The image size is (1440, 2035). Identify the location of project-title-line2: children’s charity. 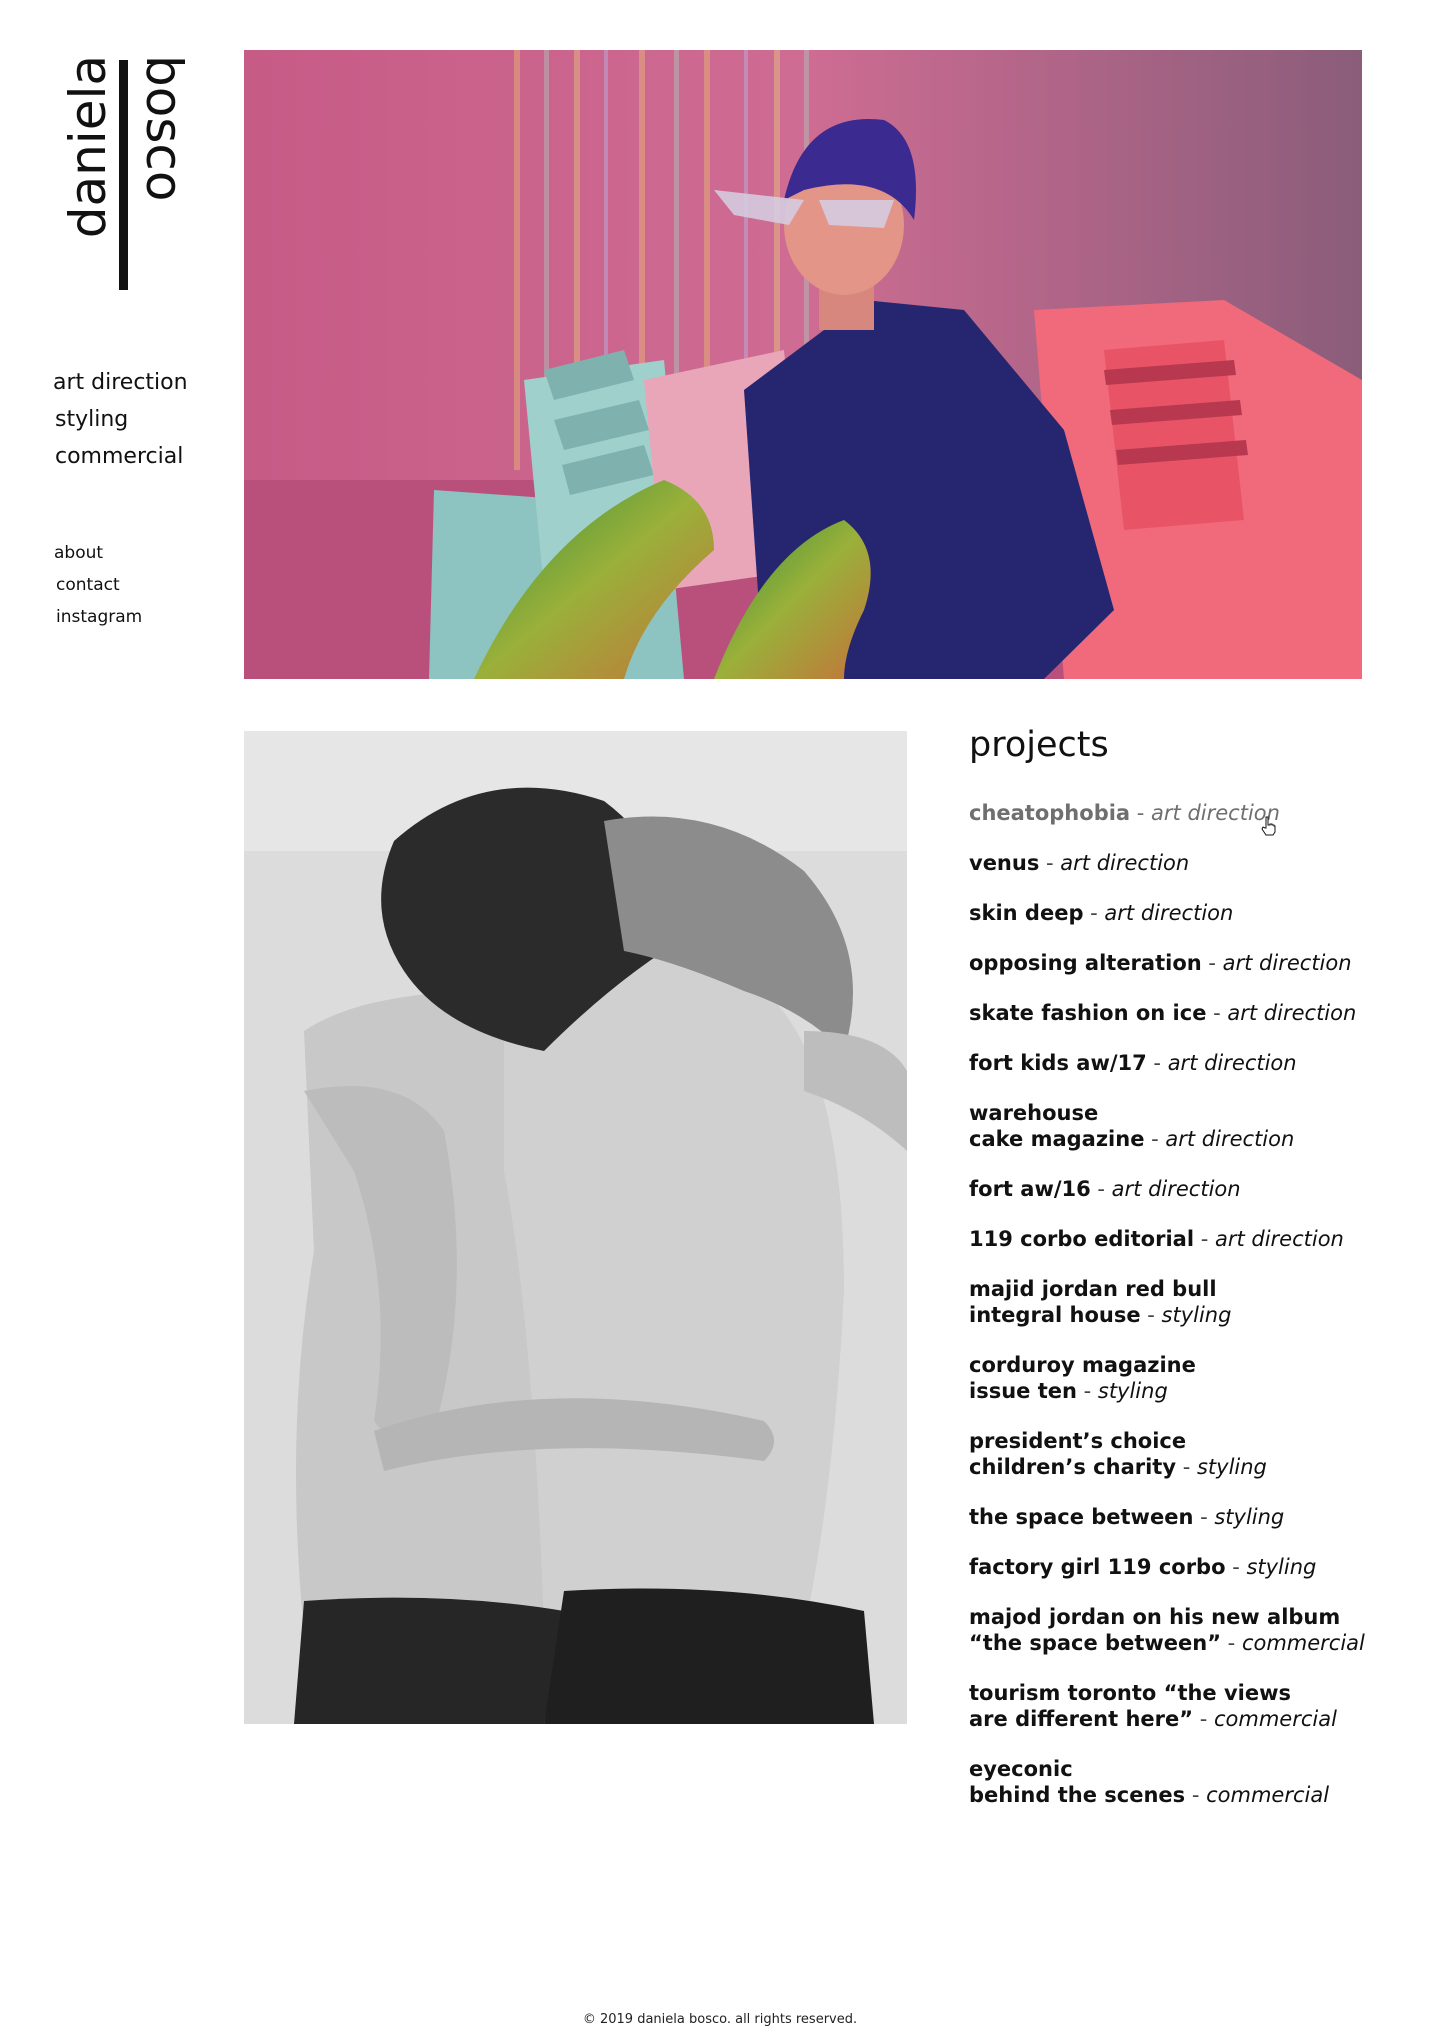
(1073, 1467).